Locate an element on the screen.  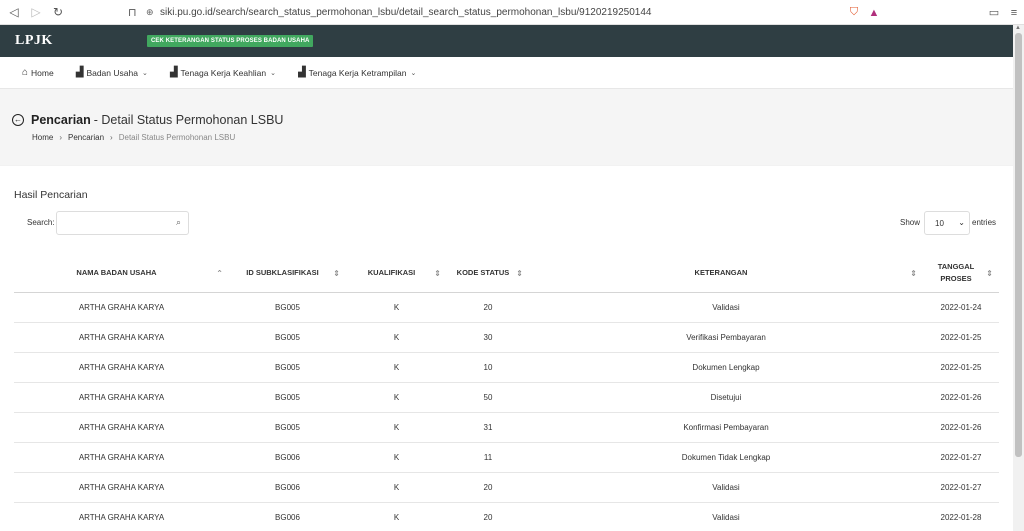
breadcrumb-home: Home is located at coordinates (42, 137).